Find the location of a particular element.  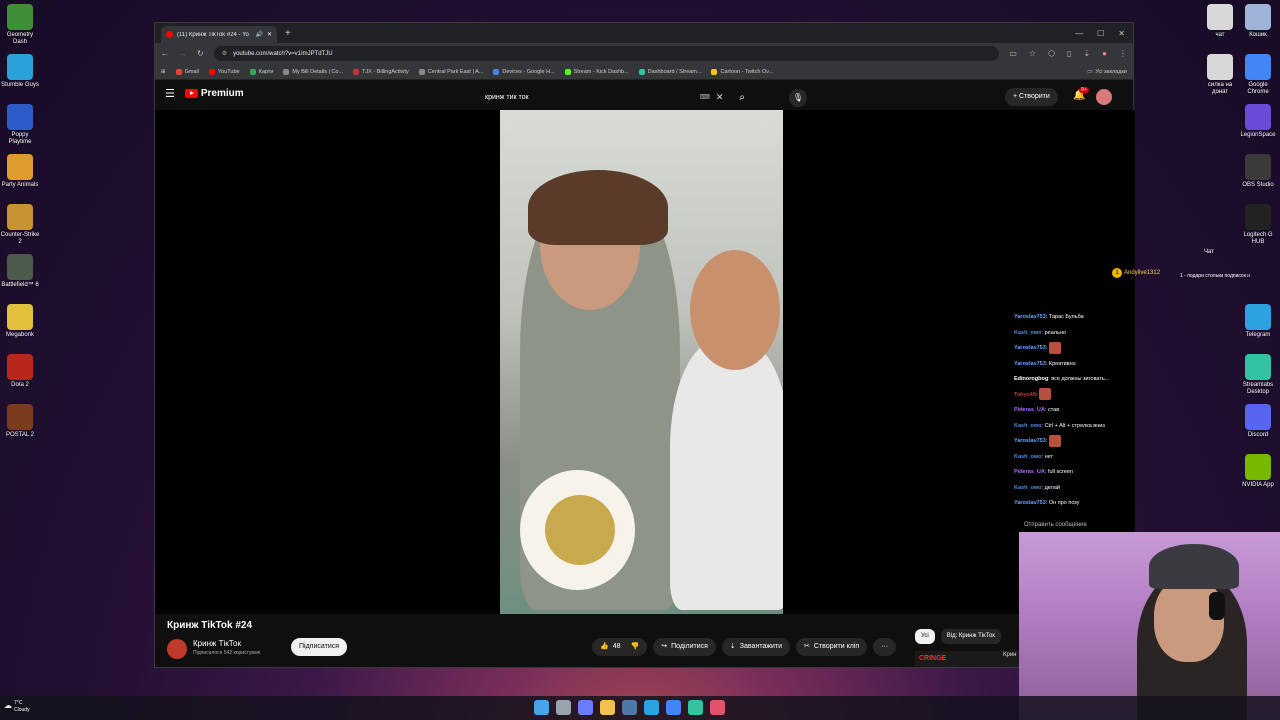

chat-username: Edinorogbog is located at coordinates (1031, 379).